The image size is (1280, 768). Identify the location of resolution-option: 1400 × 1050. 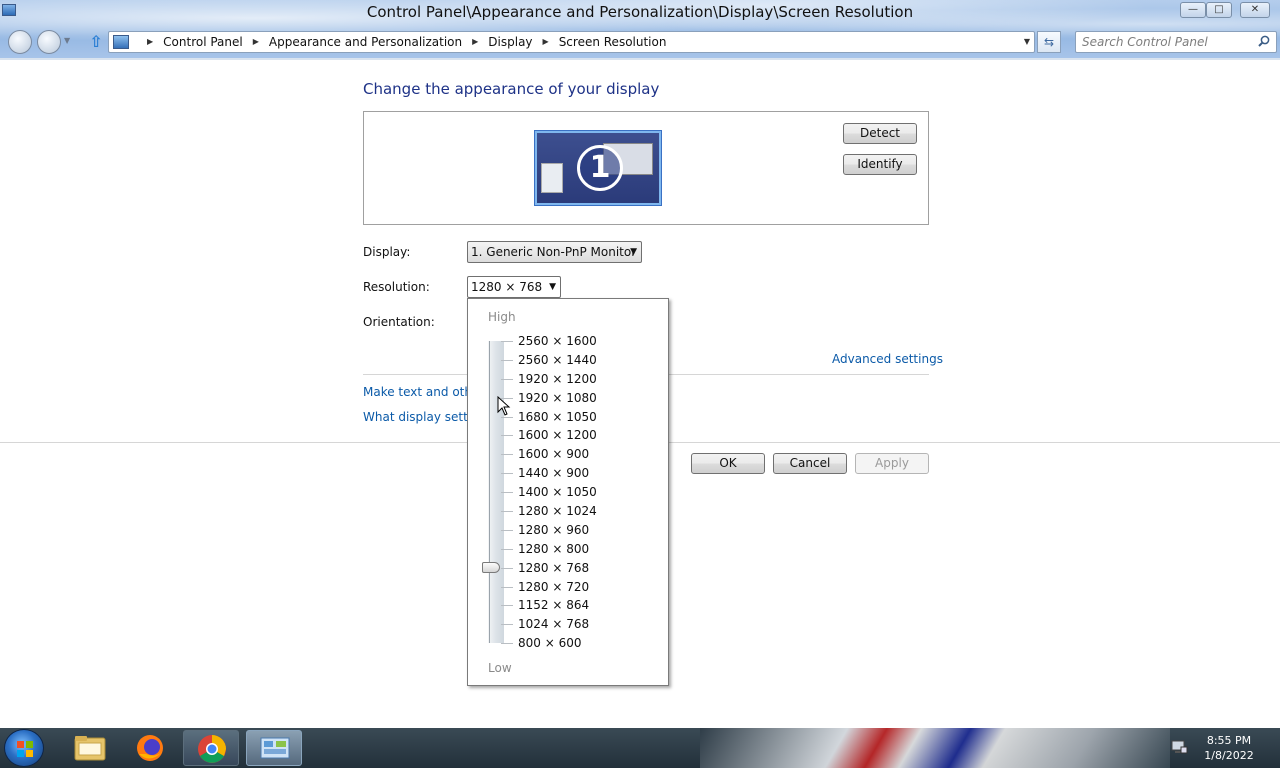
(578, 492).